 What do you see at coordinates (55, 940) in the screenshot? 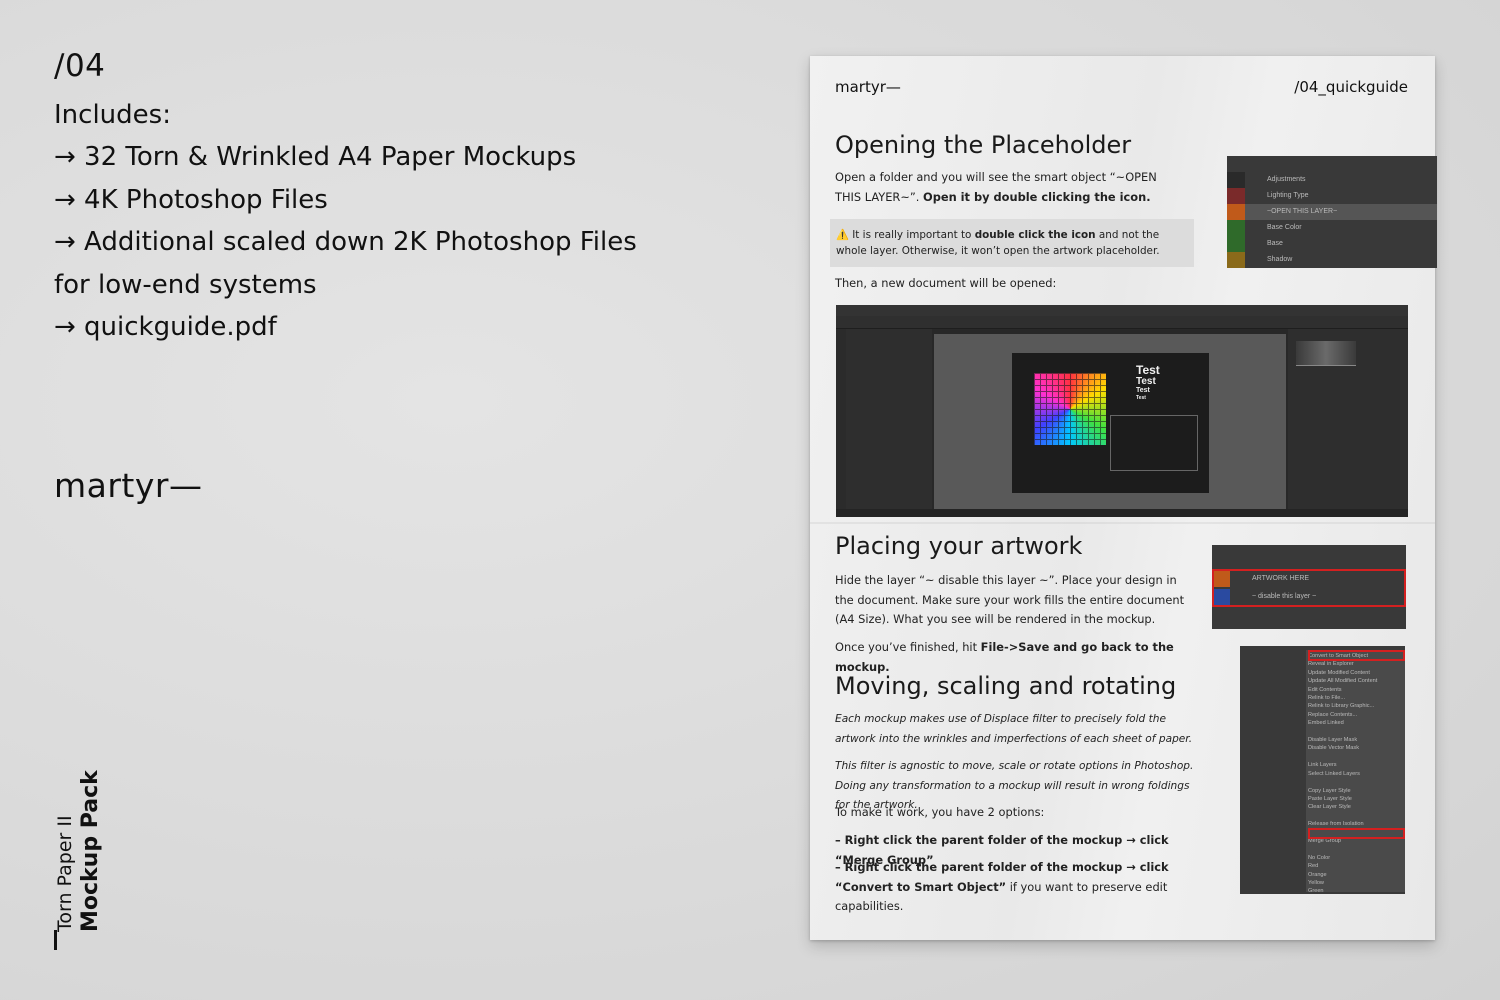
I see `vertical-bar` at bounding box center [55, 940].